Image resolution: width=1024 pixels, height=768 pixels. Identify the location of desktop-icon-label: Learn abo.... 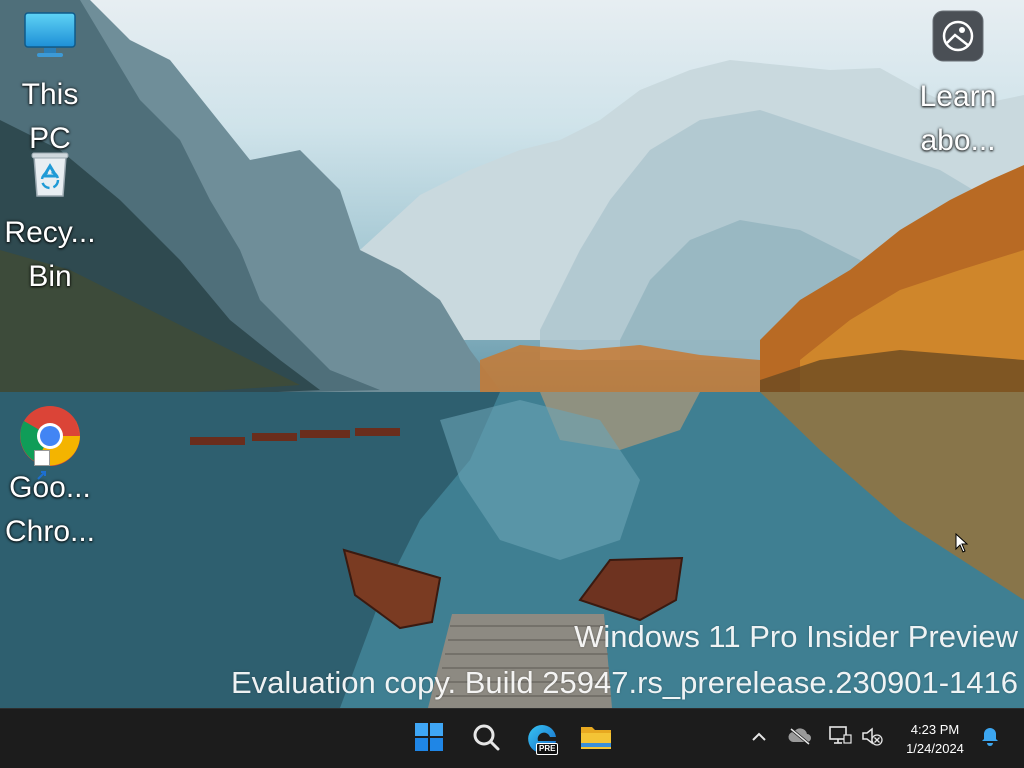
(958, 118).